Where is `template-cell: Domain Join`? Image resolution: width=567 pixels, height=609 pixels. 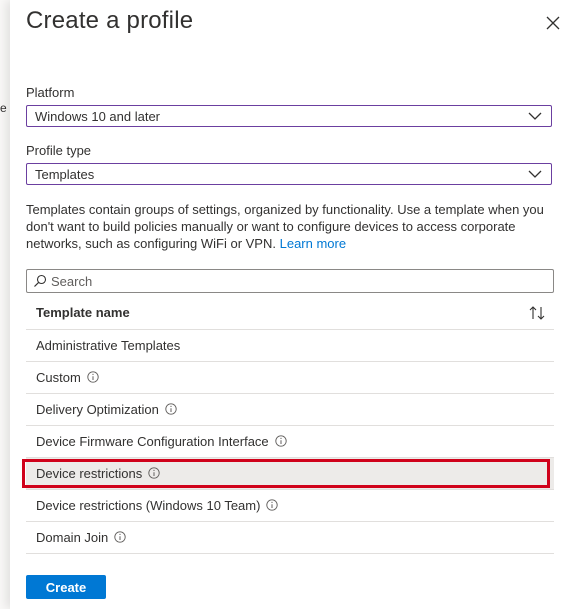
template-cell: Domain Join is located at coordinates (81, 537).